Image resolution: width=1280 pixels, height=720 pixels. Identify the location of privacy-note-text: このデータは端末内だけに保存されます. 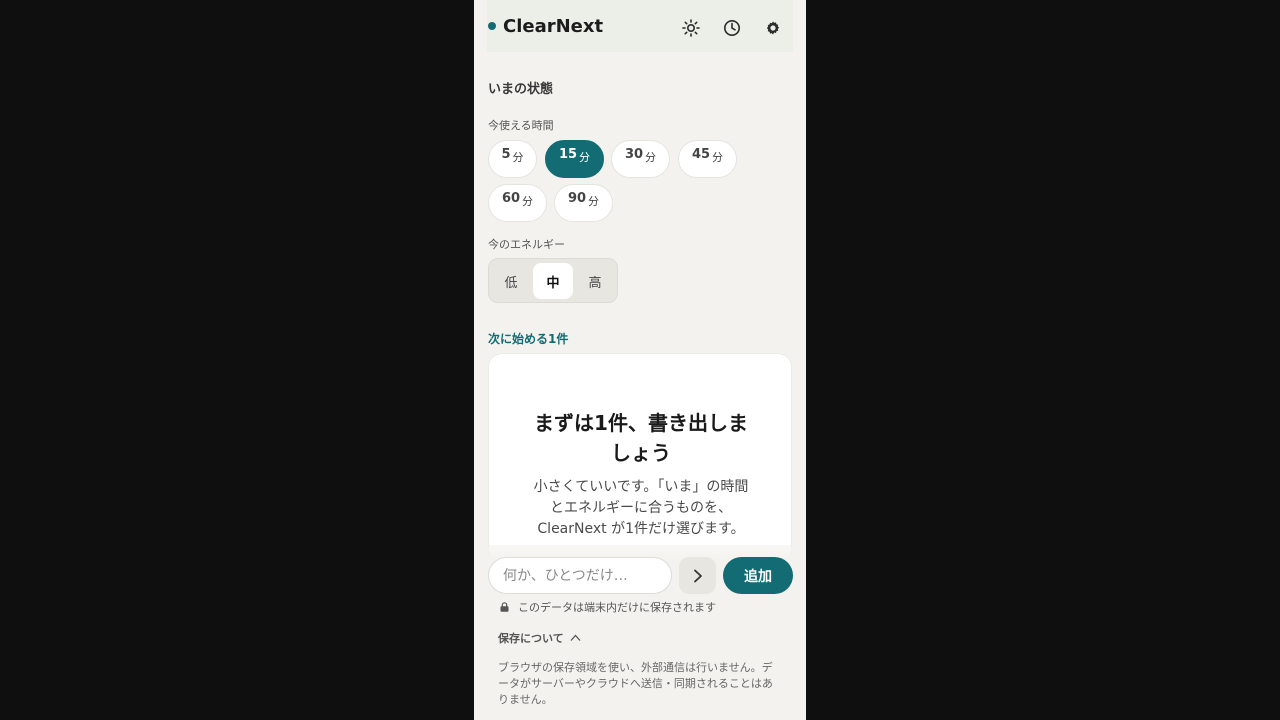
(617, 607).